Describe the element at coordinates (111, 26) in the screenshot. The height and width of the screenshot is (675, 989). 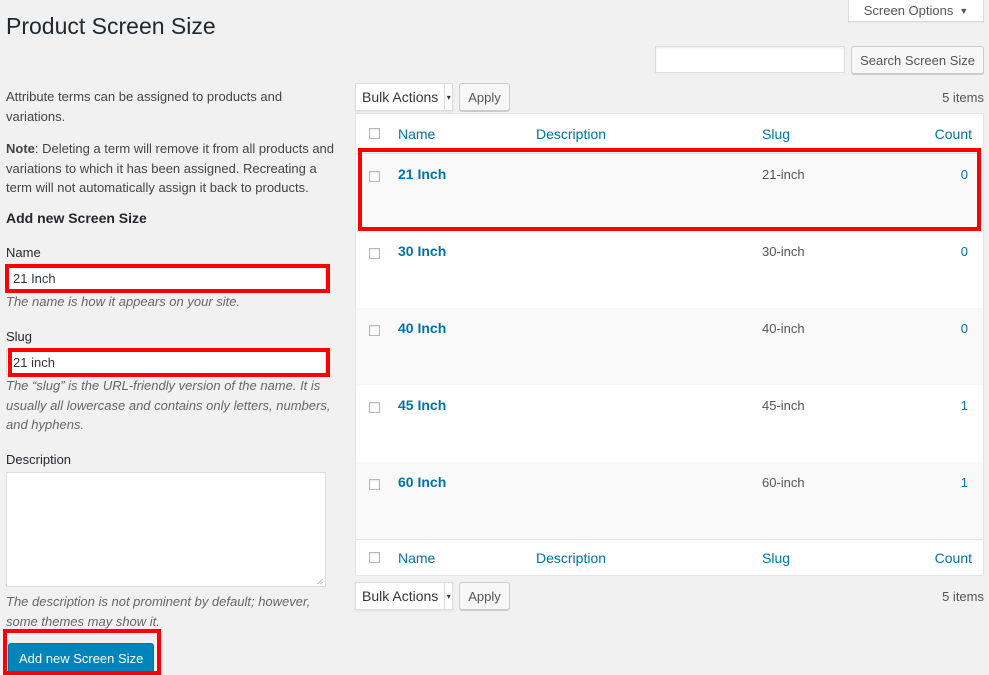
I see `page-title: Product Screen Size` at that location.